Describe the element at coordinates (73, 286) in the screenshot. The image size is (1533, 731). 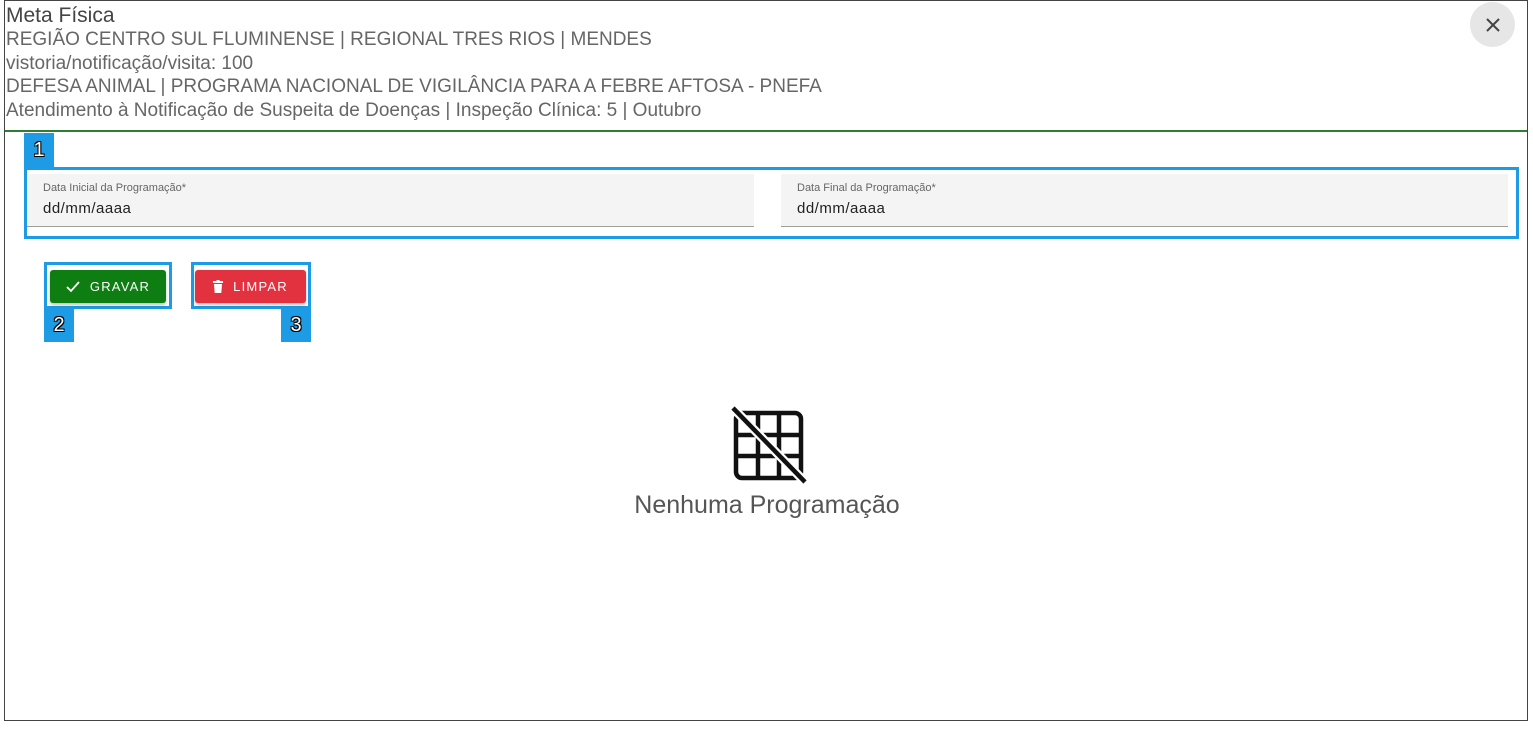
I see `check-icon` at that location.